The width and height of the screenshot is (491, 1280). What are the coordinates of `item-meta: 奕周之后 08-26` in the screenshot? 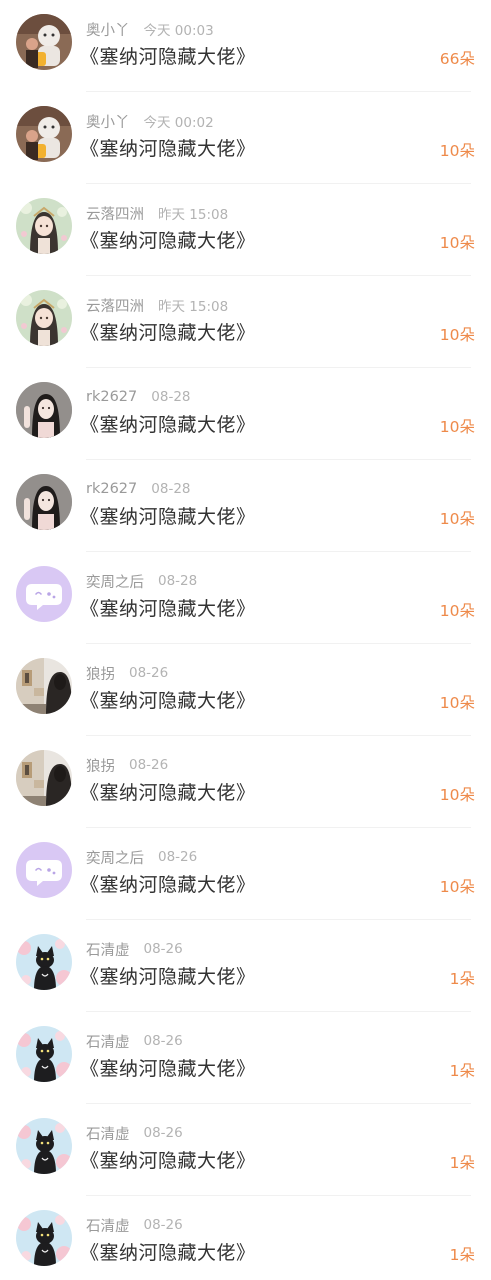 It's located at (141, 857).